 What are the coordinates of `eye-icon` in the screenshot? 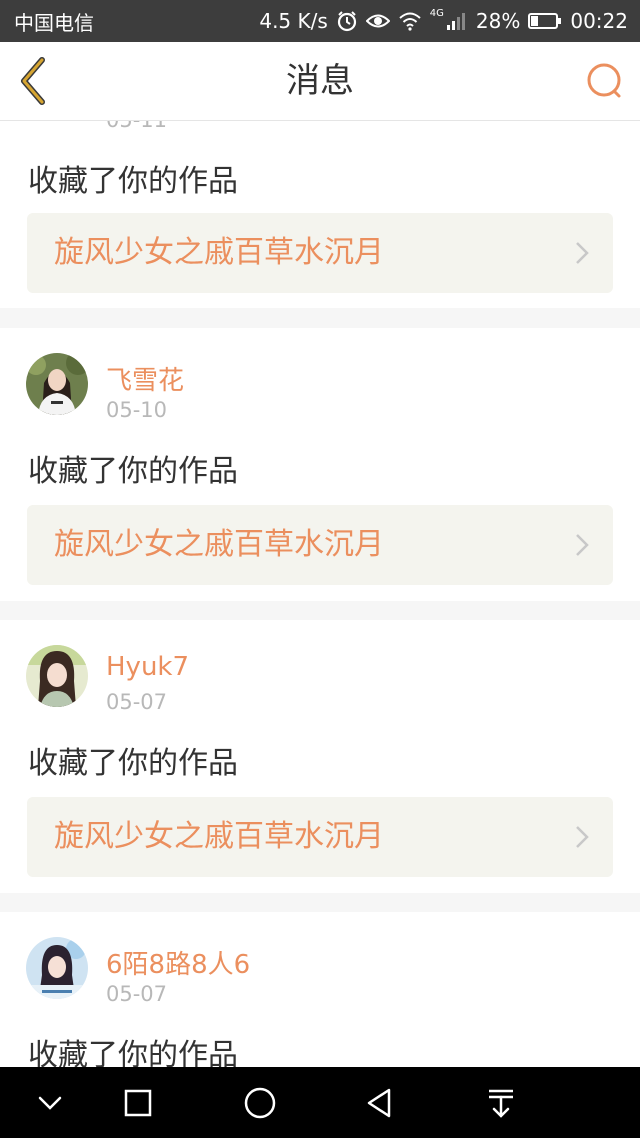 It's located at (377, 21).